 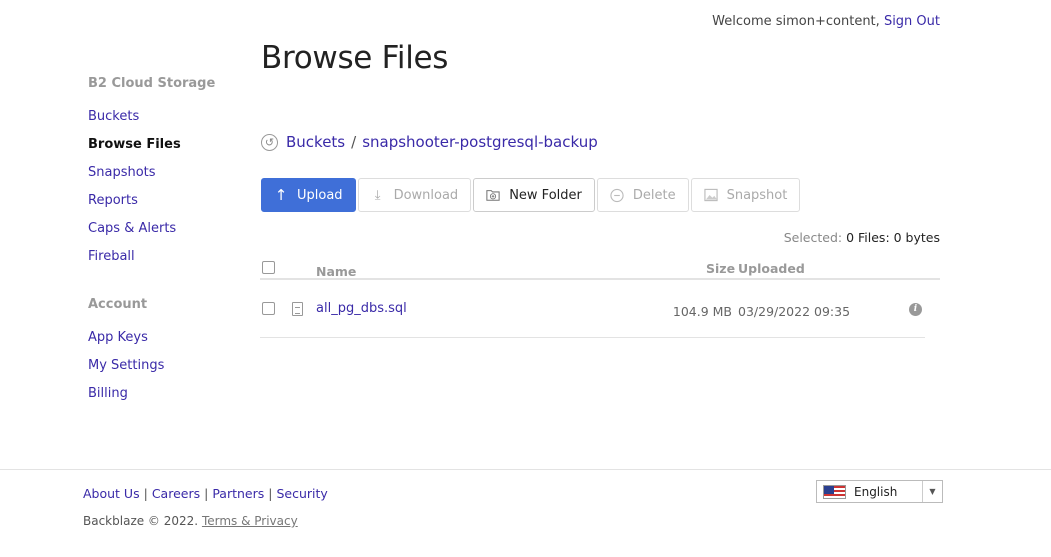 I want to click on file-size: 104.9 MB, so click(x=702, y=311).